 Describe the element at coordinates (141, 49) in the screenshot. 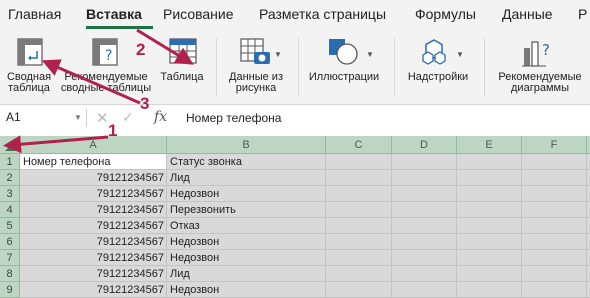

I see `annotation-label-2: 2` at that location.